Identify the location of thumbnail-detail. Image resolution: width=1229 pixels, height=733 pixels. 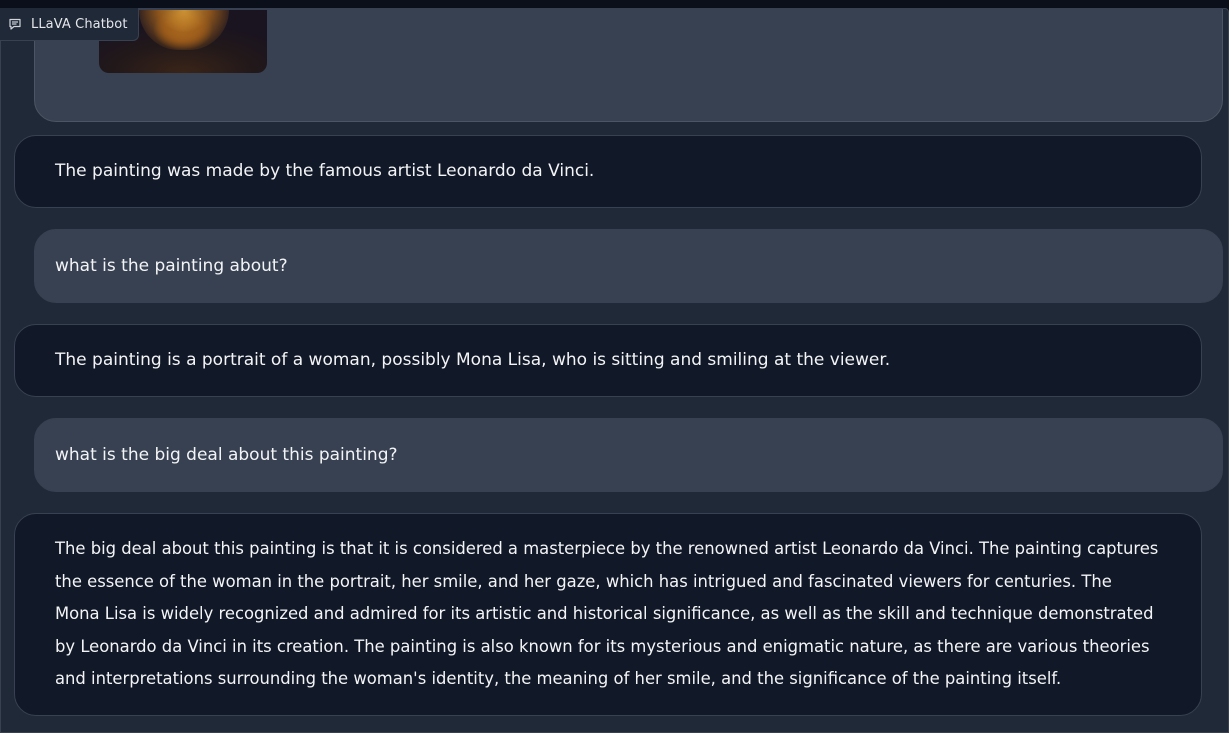
(184, 30).